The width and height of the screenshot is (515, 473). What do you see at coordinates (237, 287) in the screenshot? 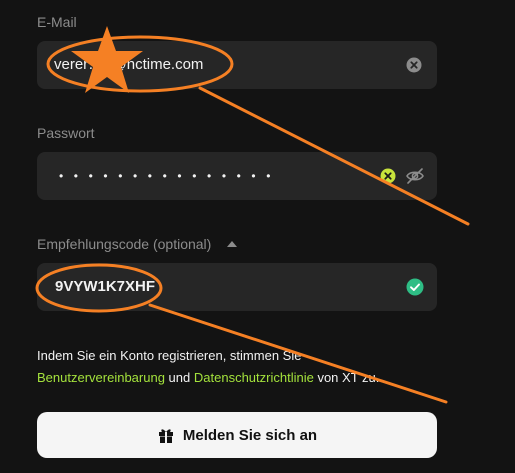
I see `referral-field: 9VYW1K7XHF` at bounding box center [237, 287].